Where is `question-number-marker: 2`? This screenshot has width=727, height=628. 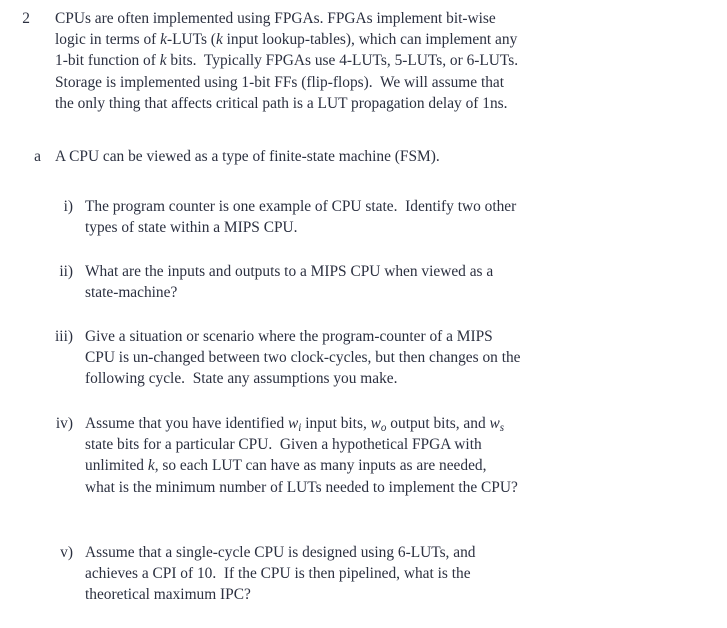
question-number-marker: 2 is located at coordinates (26, 18).